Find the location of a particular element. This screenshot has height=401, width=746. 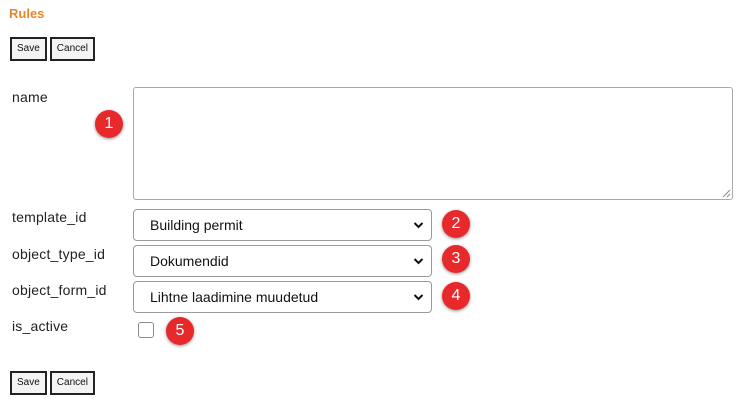

object-form-id-select: Lihtne laadimine muudetud is located at coordinates (282, 297).